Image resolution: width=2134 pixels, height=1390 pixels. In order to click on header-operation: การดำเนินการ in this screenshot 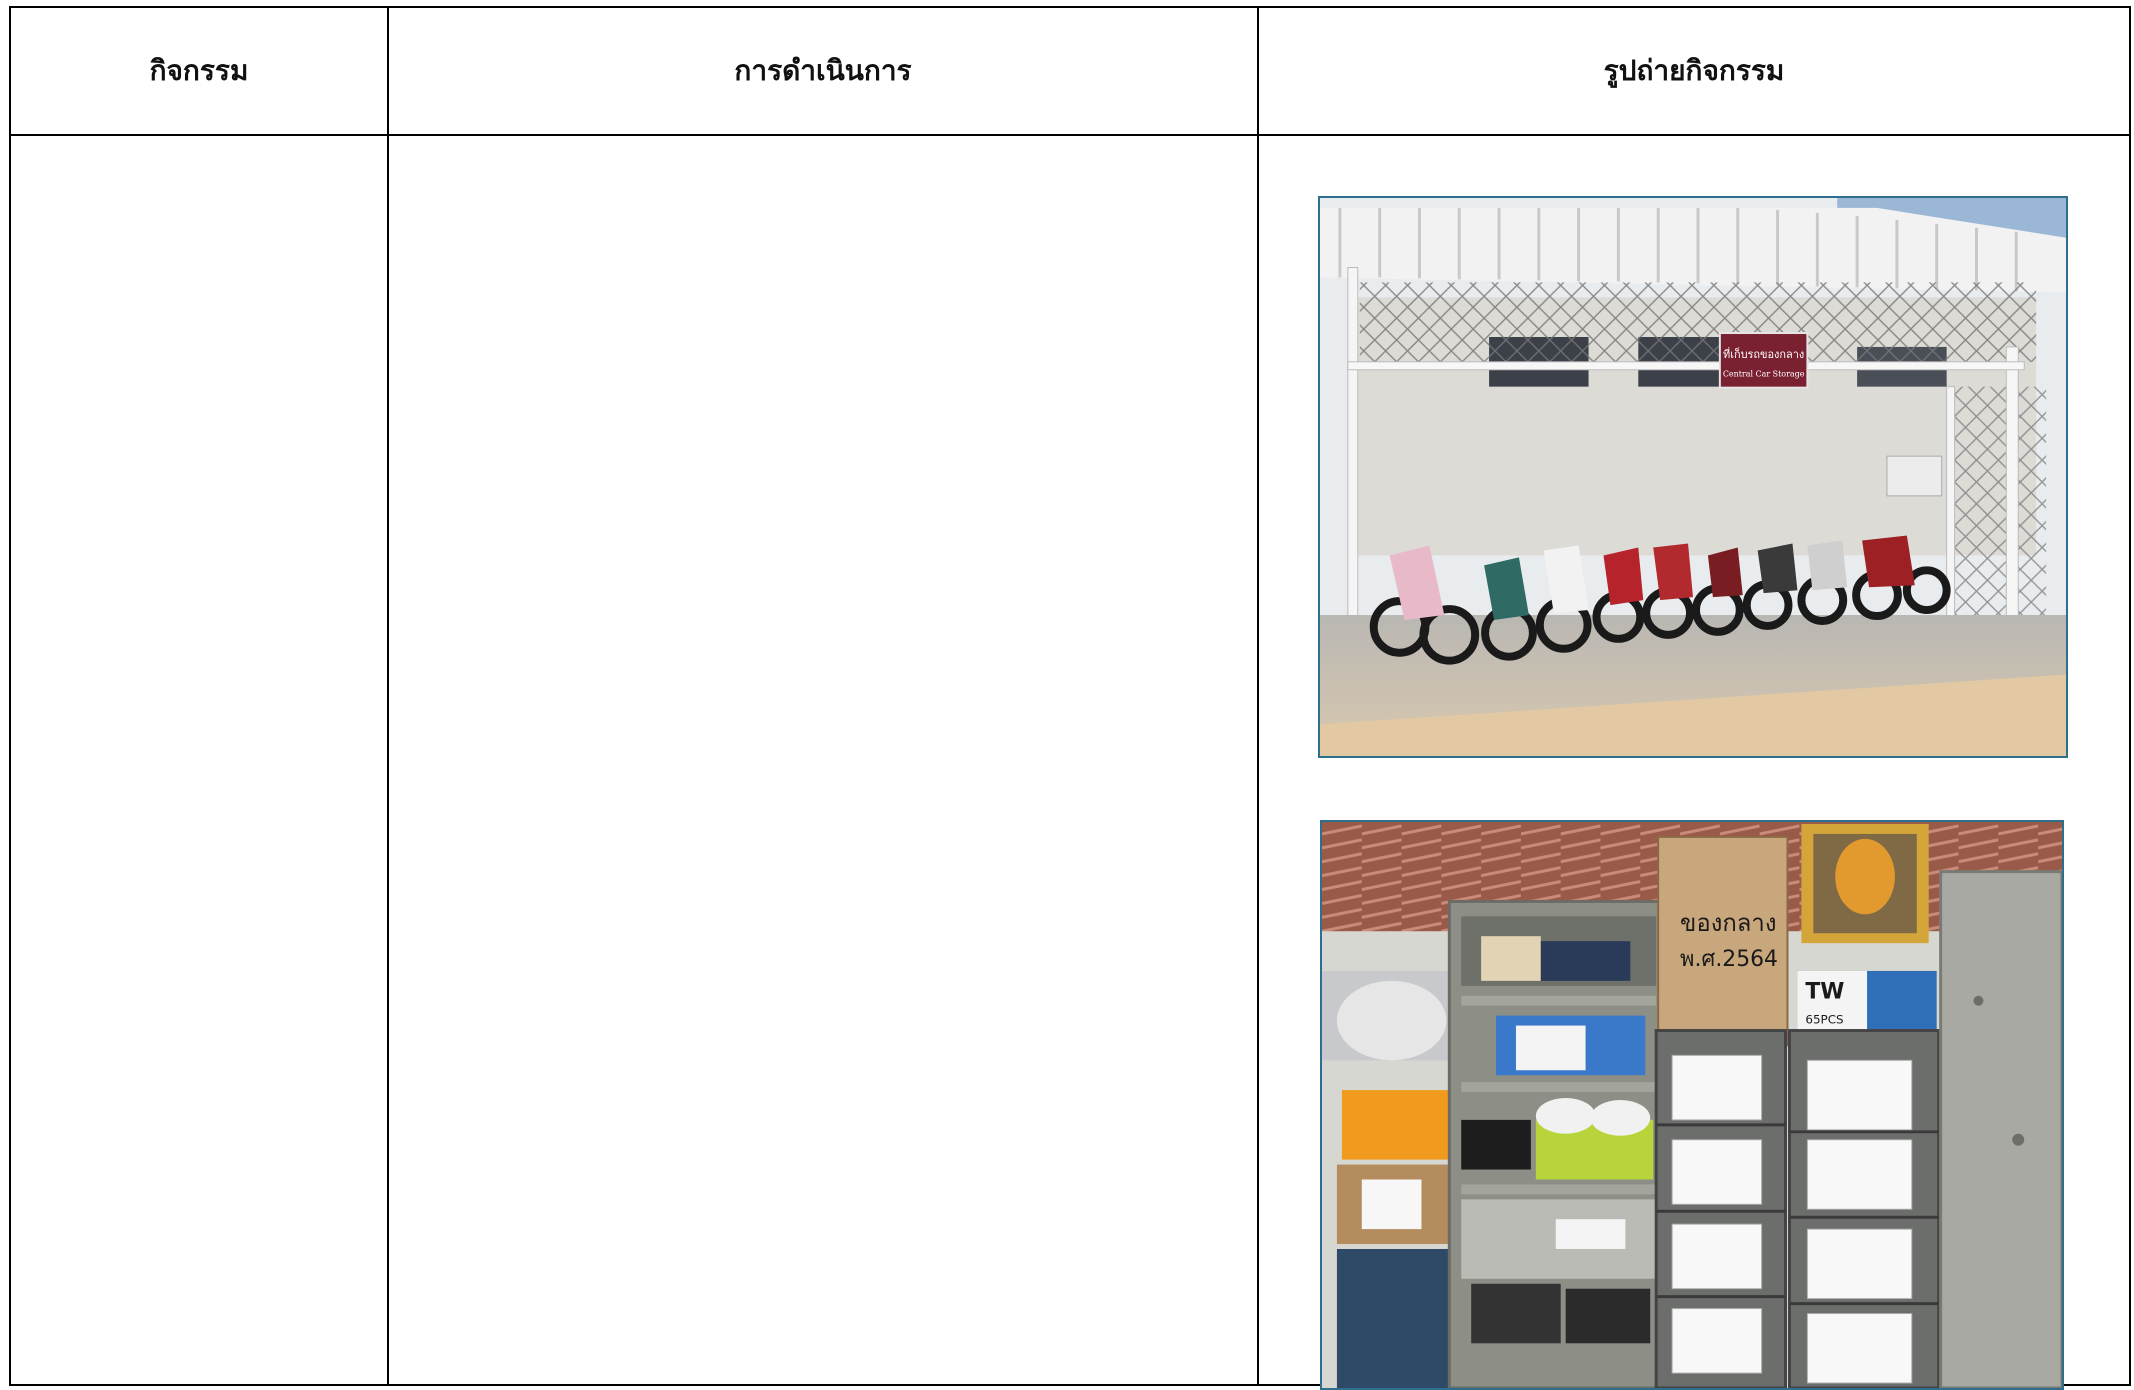, I will do `click(823, 71)`.